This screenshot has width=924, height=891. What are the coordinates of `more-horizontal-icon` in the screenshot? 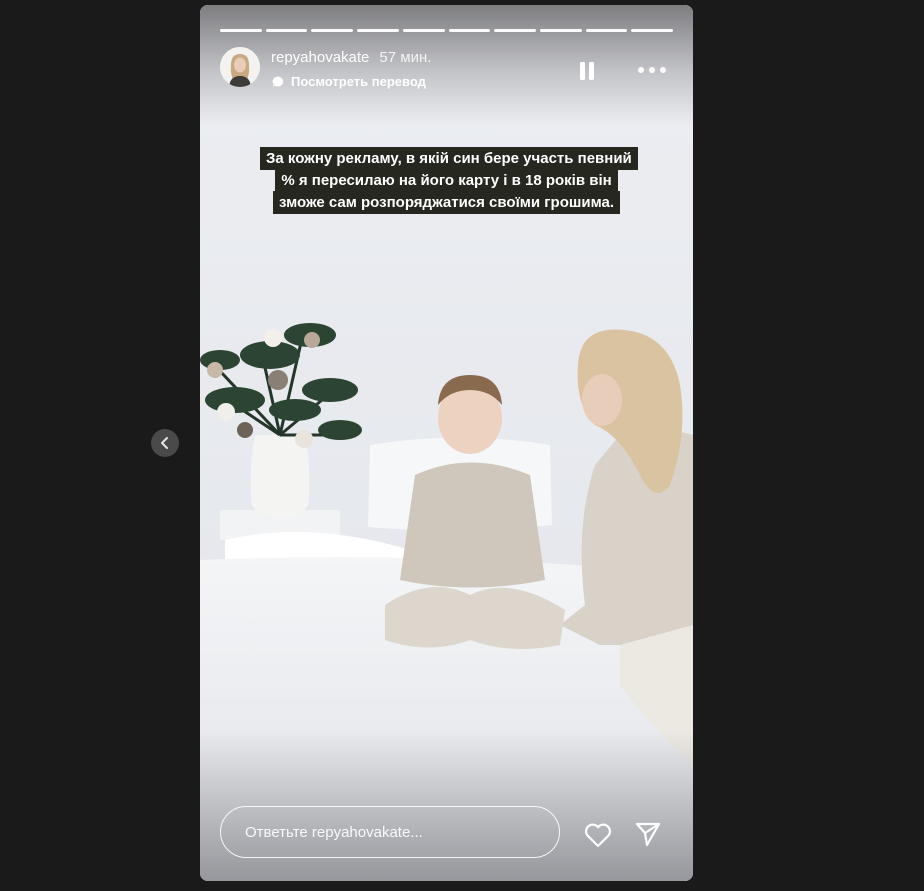 It's located at (652, 70).